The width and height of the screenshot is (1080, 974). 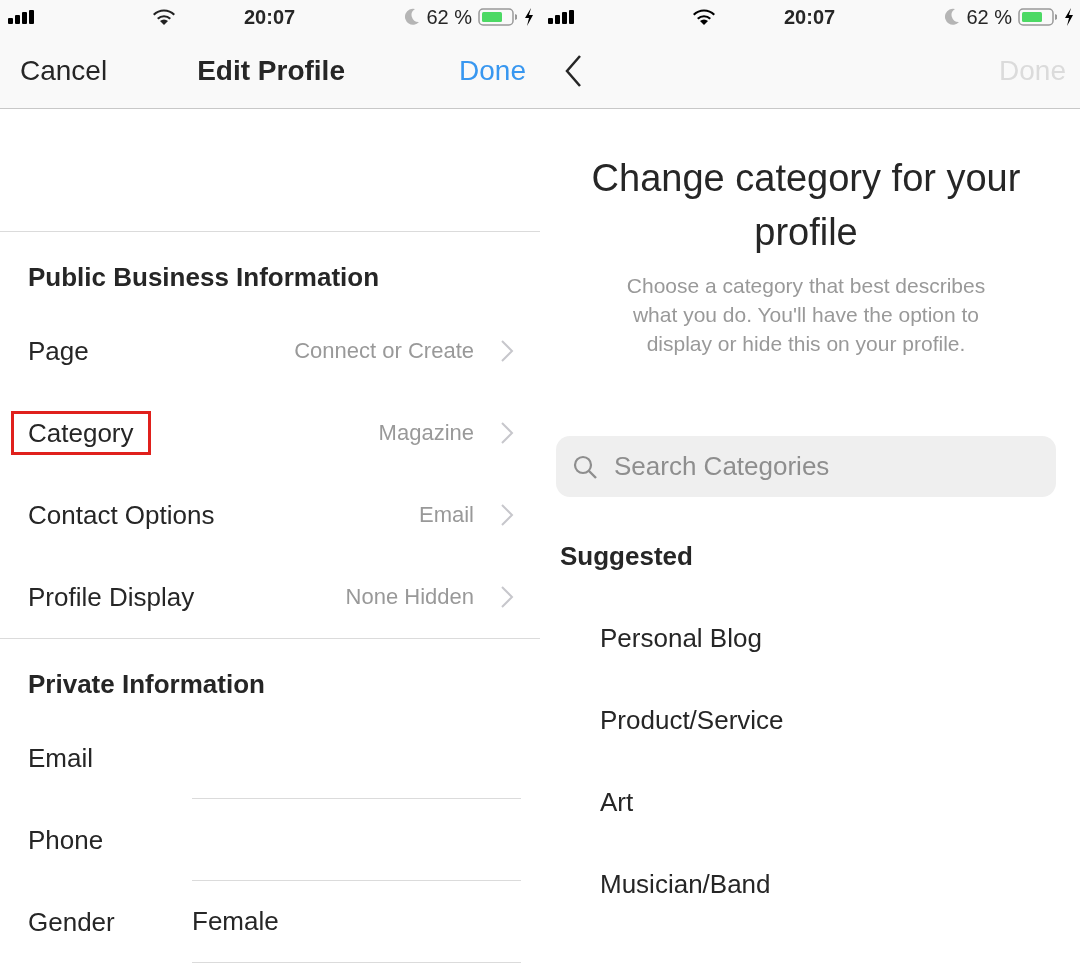 I want to click on input-field: Female, so click(x=356, y=922).